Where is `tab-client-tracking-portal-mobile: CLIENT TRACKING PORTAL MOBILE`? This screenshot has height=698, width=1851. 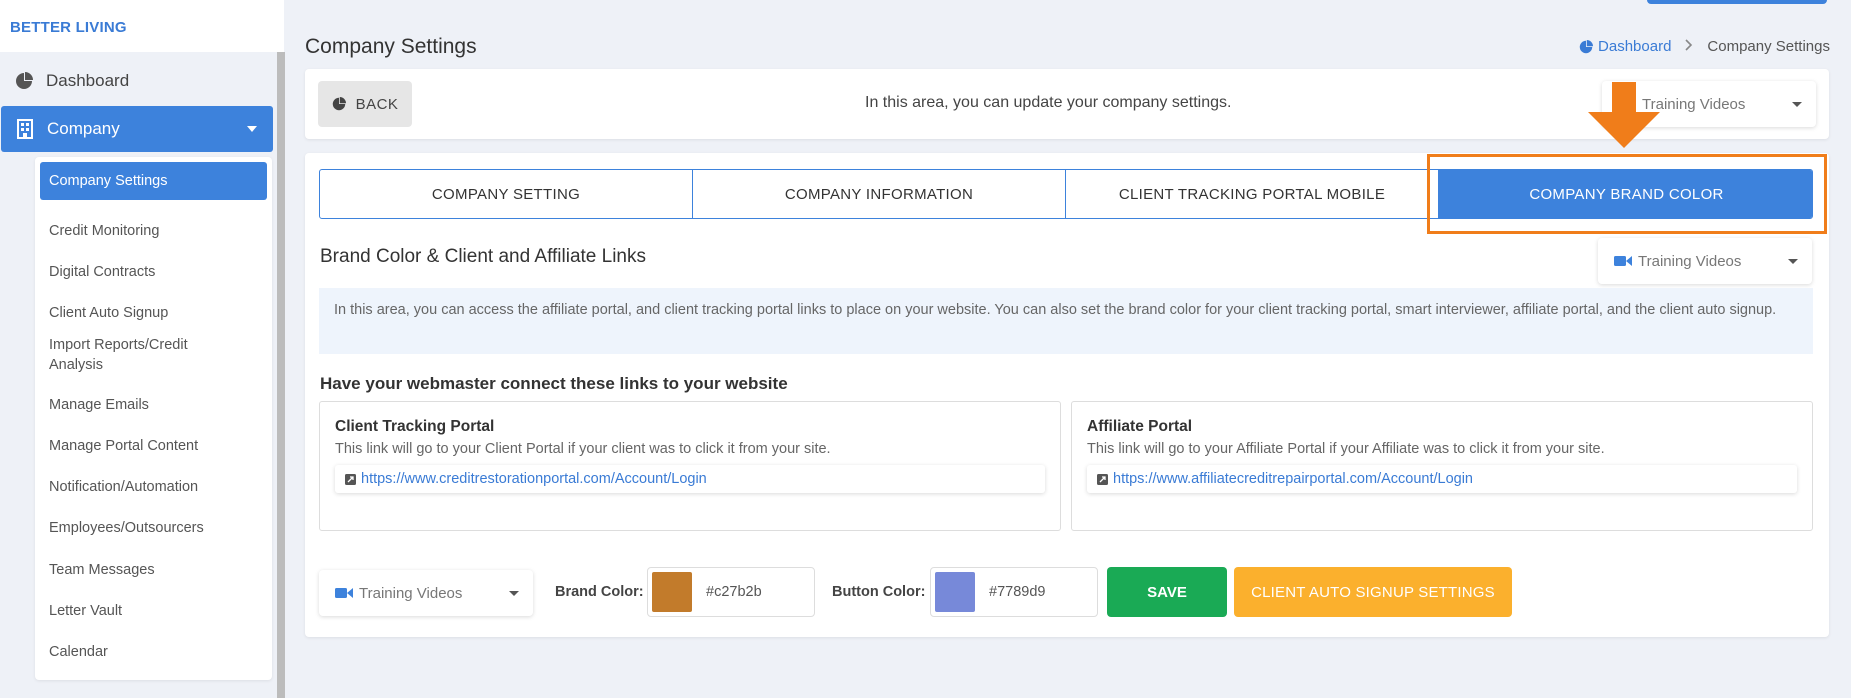 tab-client-tracking-portal-mobile: CLIENT TRACKING PORTAL MOBILE is located at coordinates (1252, 194).